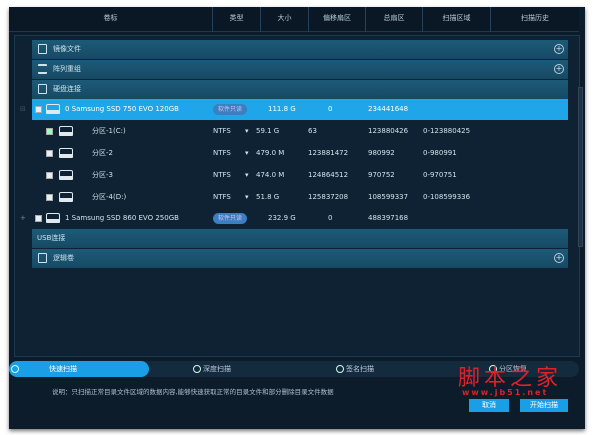 The width and height of the screenshot is (600, 435). I want to click on disk-size: 111.8 G, so click(282, 109).